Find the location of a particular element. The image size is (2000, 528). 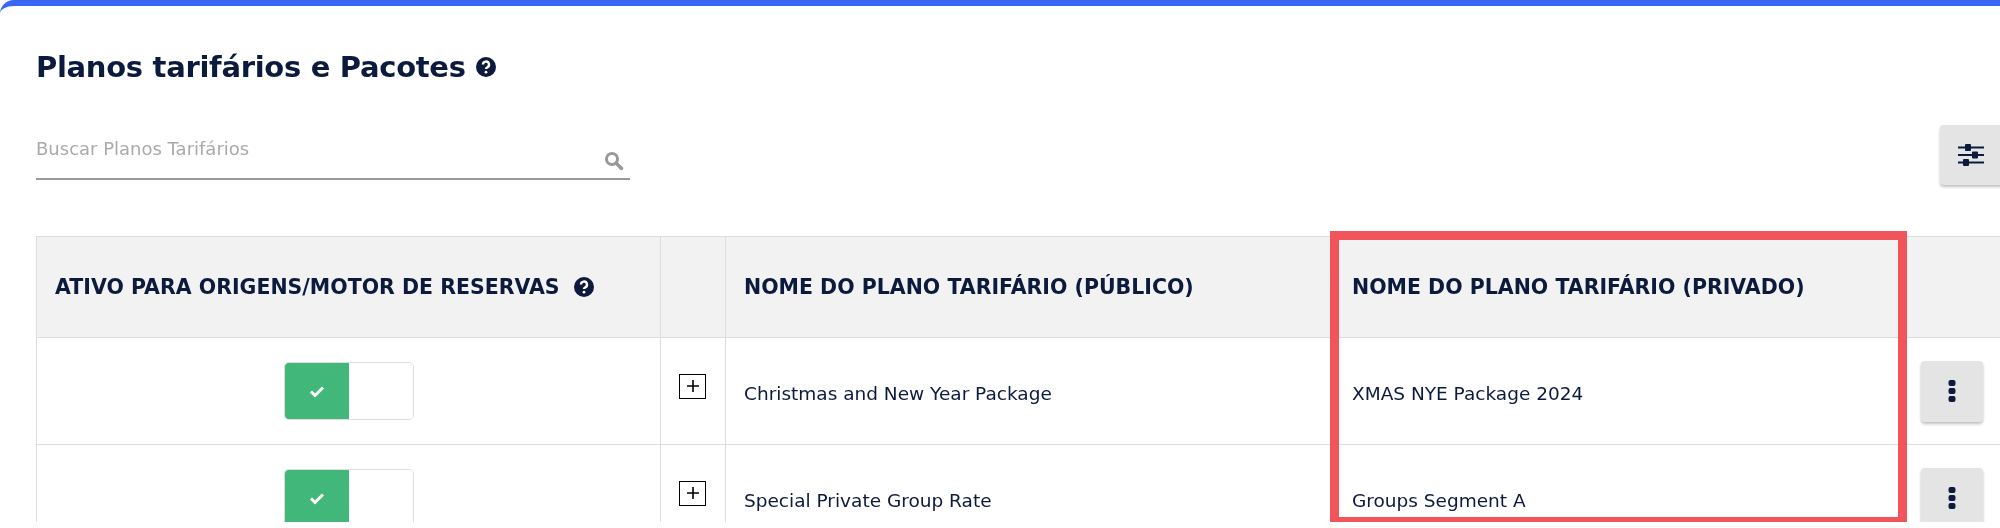

table-cell: XMAS NYE Package 2024 is located at coordinates (1468, 393).